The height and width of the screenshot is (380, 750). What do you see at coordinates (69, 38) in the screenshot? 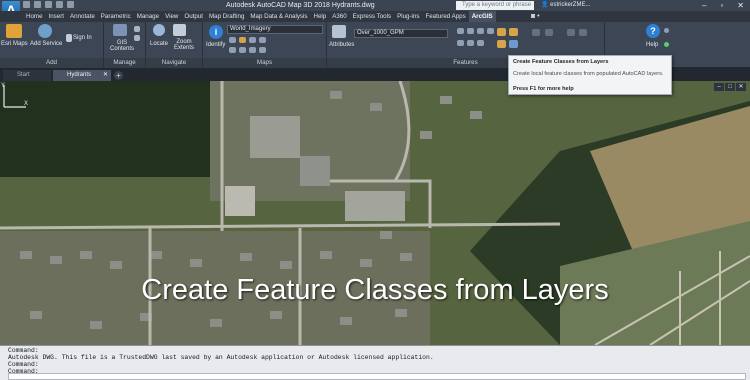
I see `user-icon` at bounding box center [69, 38].